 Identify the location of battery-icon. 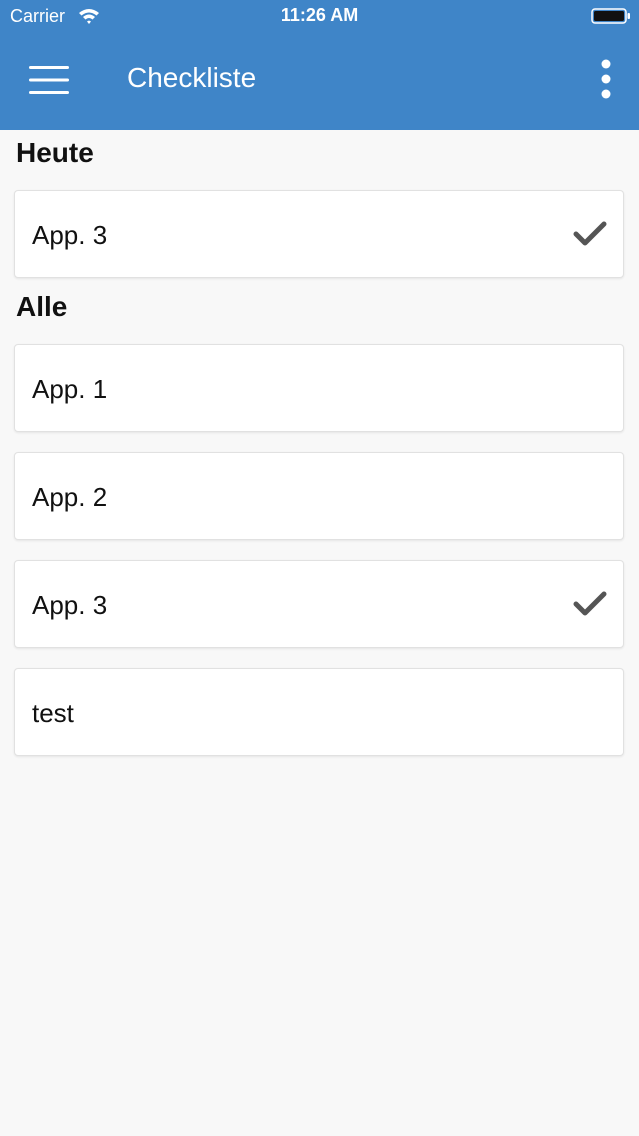
(610, 16).